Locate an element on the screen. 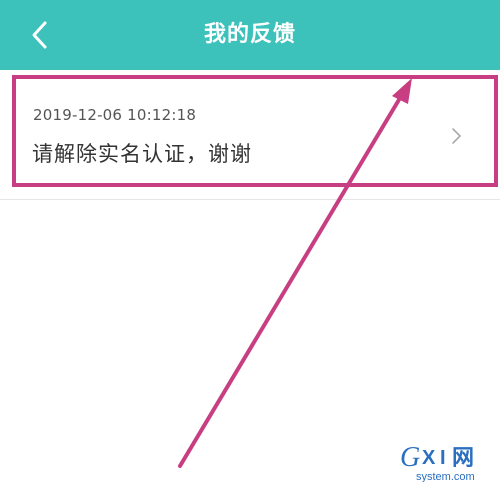  svg-text: G is located at coordinates (410, 457).